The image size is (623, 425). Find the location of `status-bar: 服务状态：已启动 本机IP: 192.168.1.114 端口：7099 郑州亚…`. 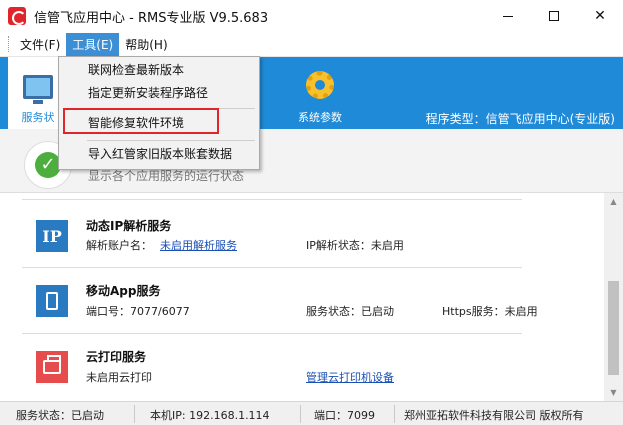

status-bar: 服务状态：已启动 本机IP: 192.168.1.114 端口：7099 郑州亚… is located at coordinates (311, 413).